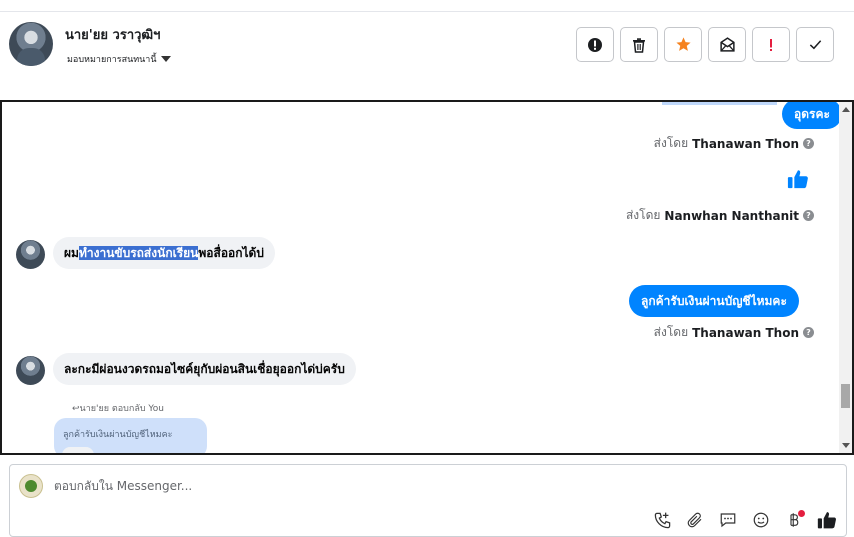 This screenshot has width=854, height=537. I want to click on incoming-message: ผมทำงานขับรถส่งนักเรียนพอสื่ออกได้บ่, so click(164, 253).